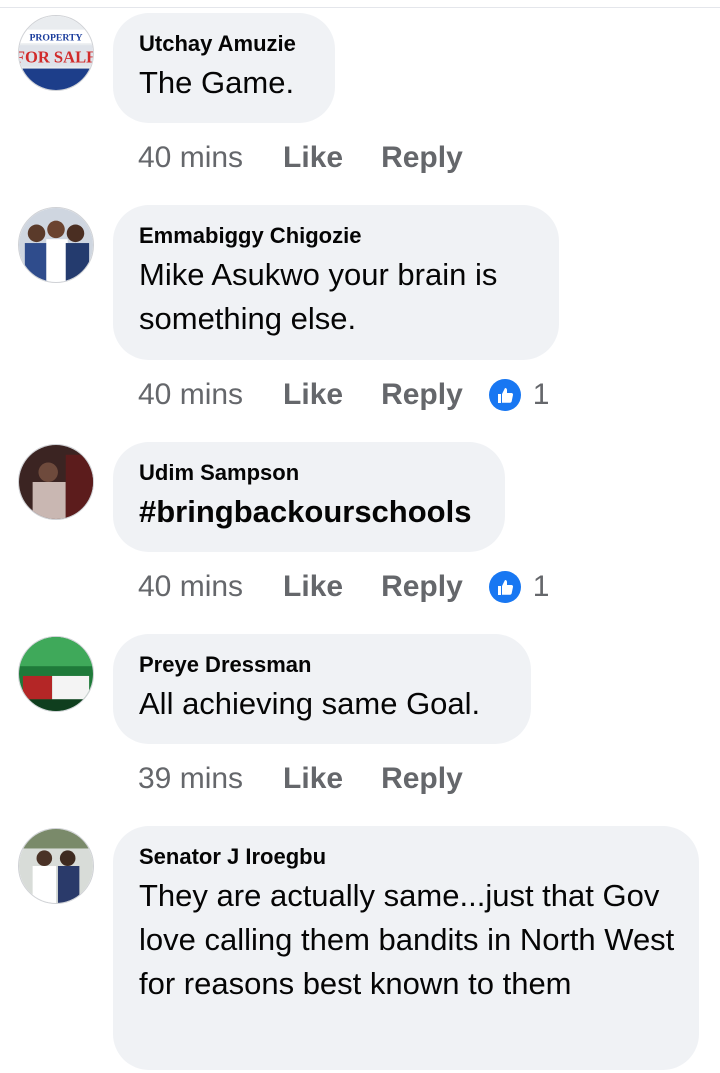 Image resolution: width=720 pixels, height=1073 pixels. Describe the element at coordinates (360, 4) in the screenshot. I see `top-divider` at that location.